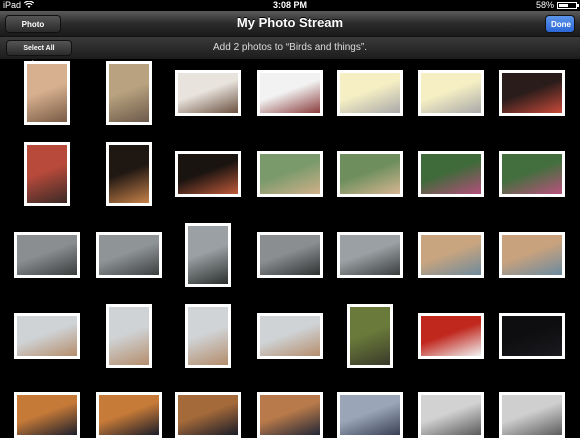 This screenshot has width=580, height=438. I want to click on photo-thumbnail-girl-red-jacket, so click(47, 174).